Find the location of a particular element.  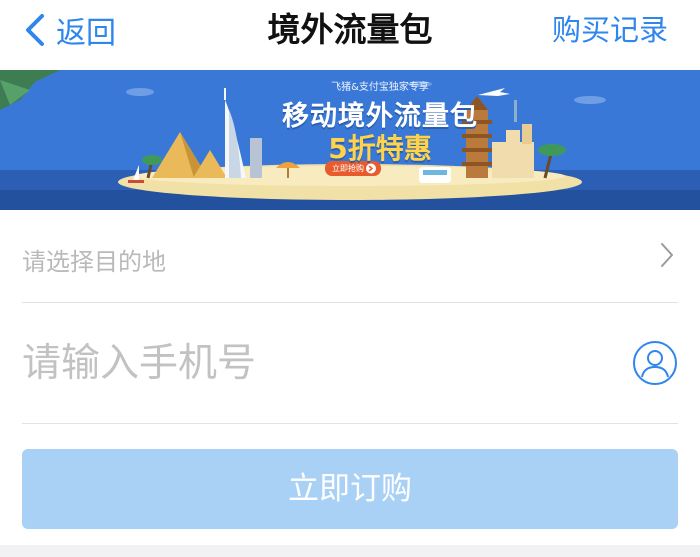

contact-person-icon is located at coordinates (655, 363).